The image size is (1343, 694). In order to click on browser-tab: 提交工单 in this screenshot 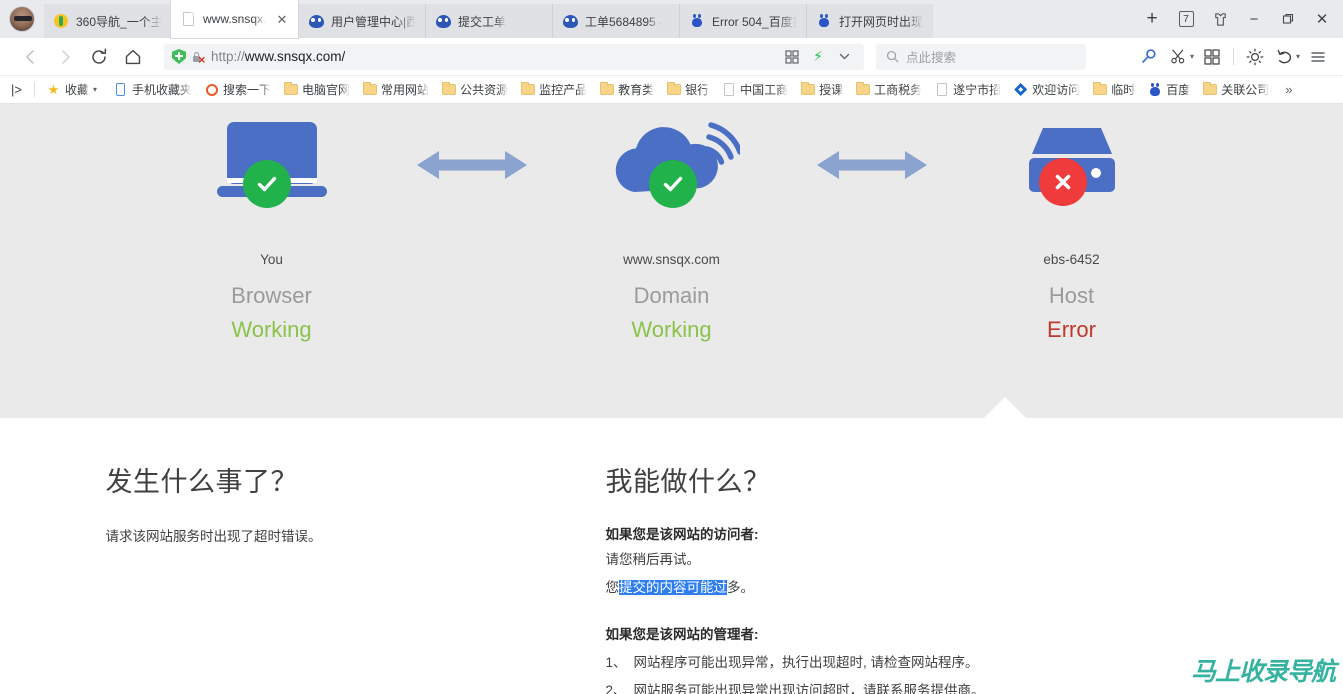, I will do `click(488, 21)`.